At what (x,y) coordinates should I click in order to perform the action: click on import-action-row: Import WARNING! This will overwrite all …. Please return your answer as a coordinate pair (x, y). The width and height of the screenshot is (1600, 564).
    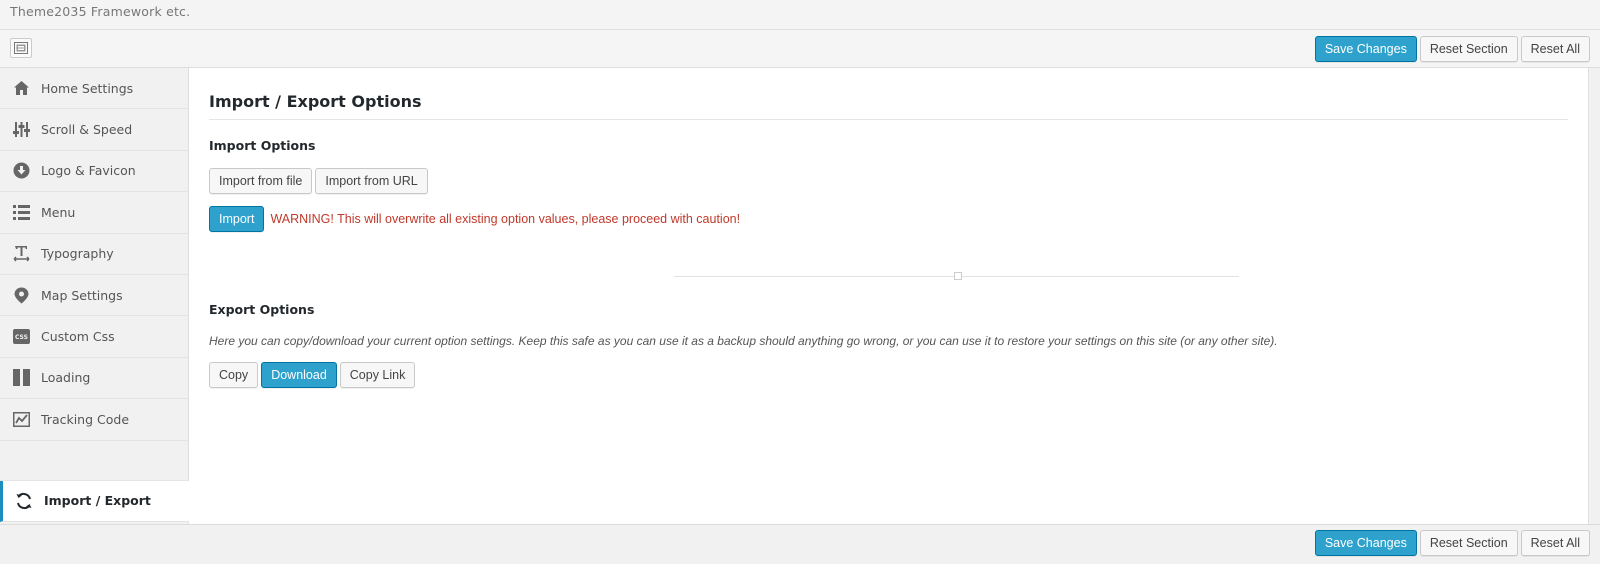
    Looking at the image, I should click on (888, 219).